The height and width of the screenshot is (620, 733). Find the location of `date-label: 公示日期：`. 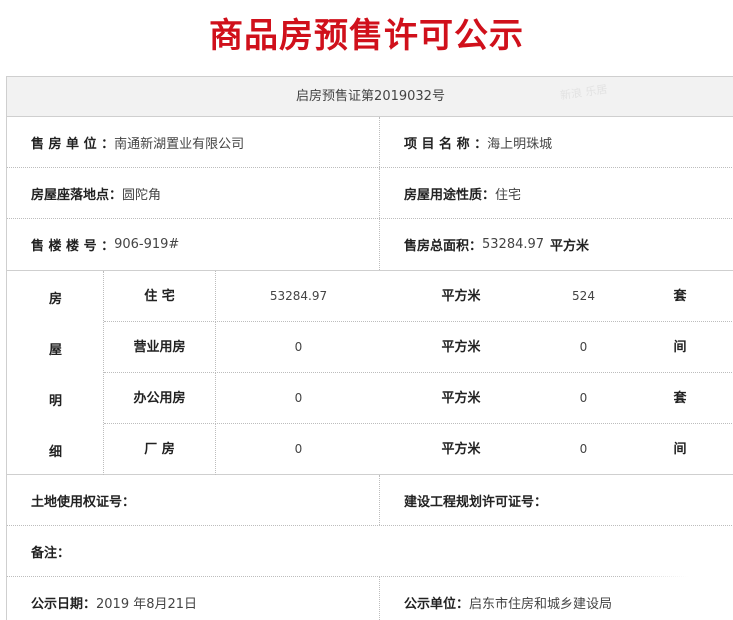

date-label: 公示日期： is located at coordinates (64, 604).